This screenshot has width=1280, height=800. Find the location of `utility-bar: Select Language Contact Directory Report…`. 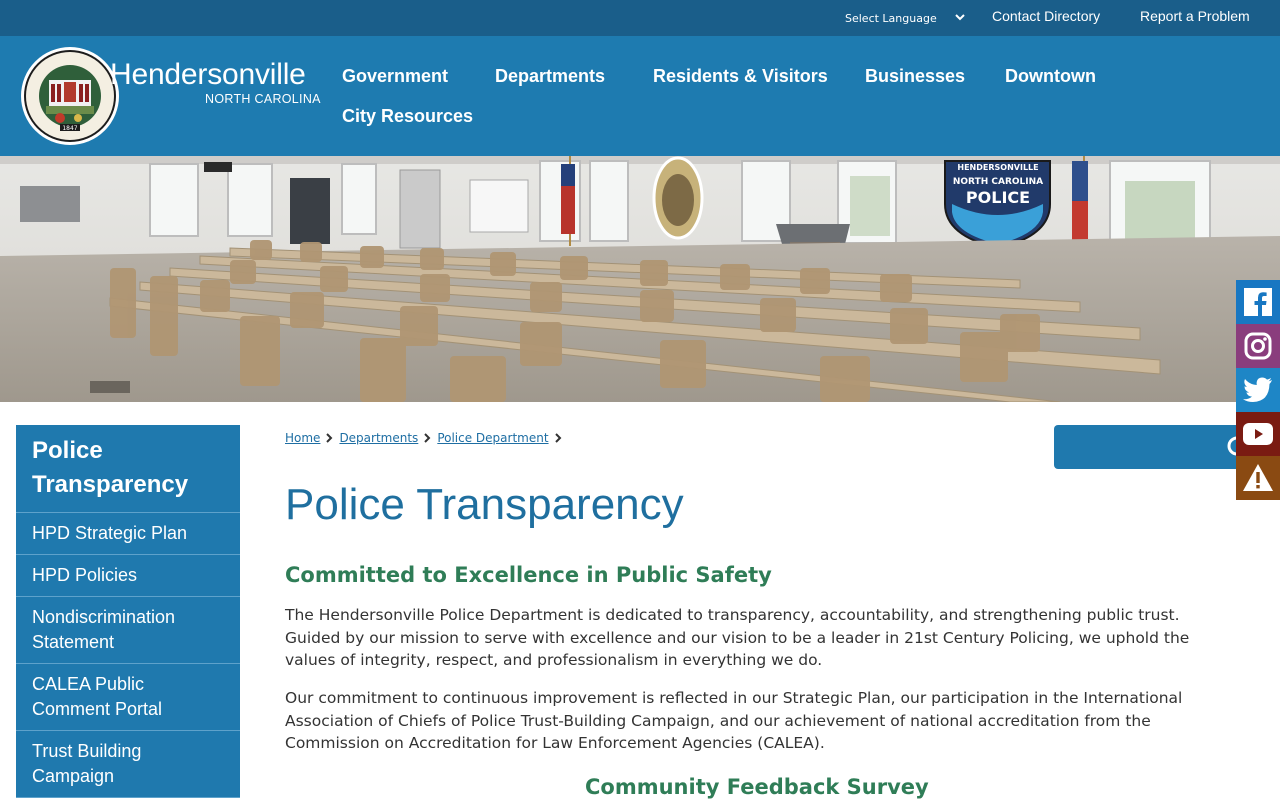

utility-bar: Select Language Contact Directory Report… is located at coordinates (640, 18).